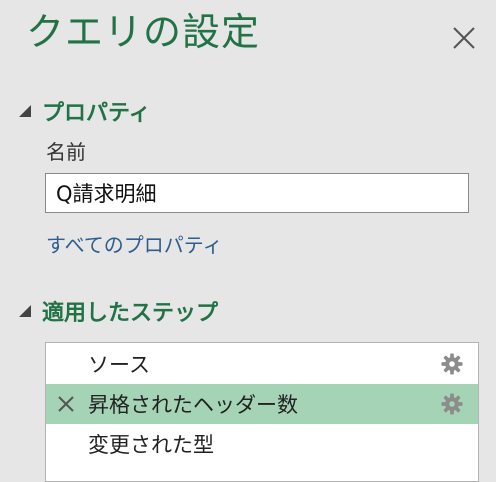 This screenshot has width=496, height=482. What do you see at coordinates (66, 152) in the screenshot?
I see `name-label: 名前` at bounding box center [66, 152].